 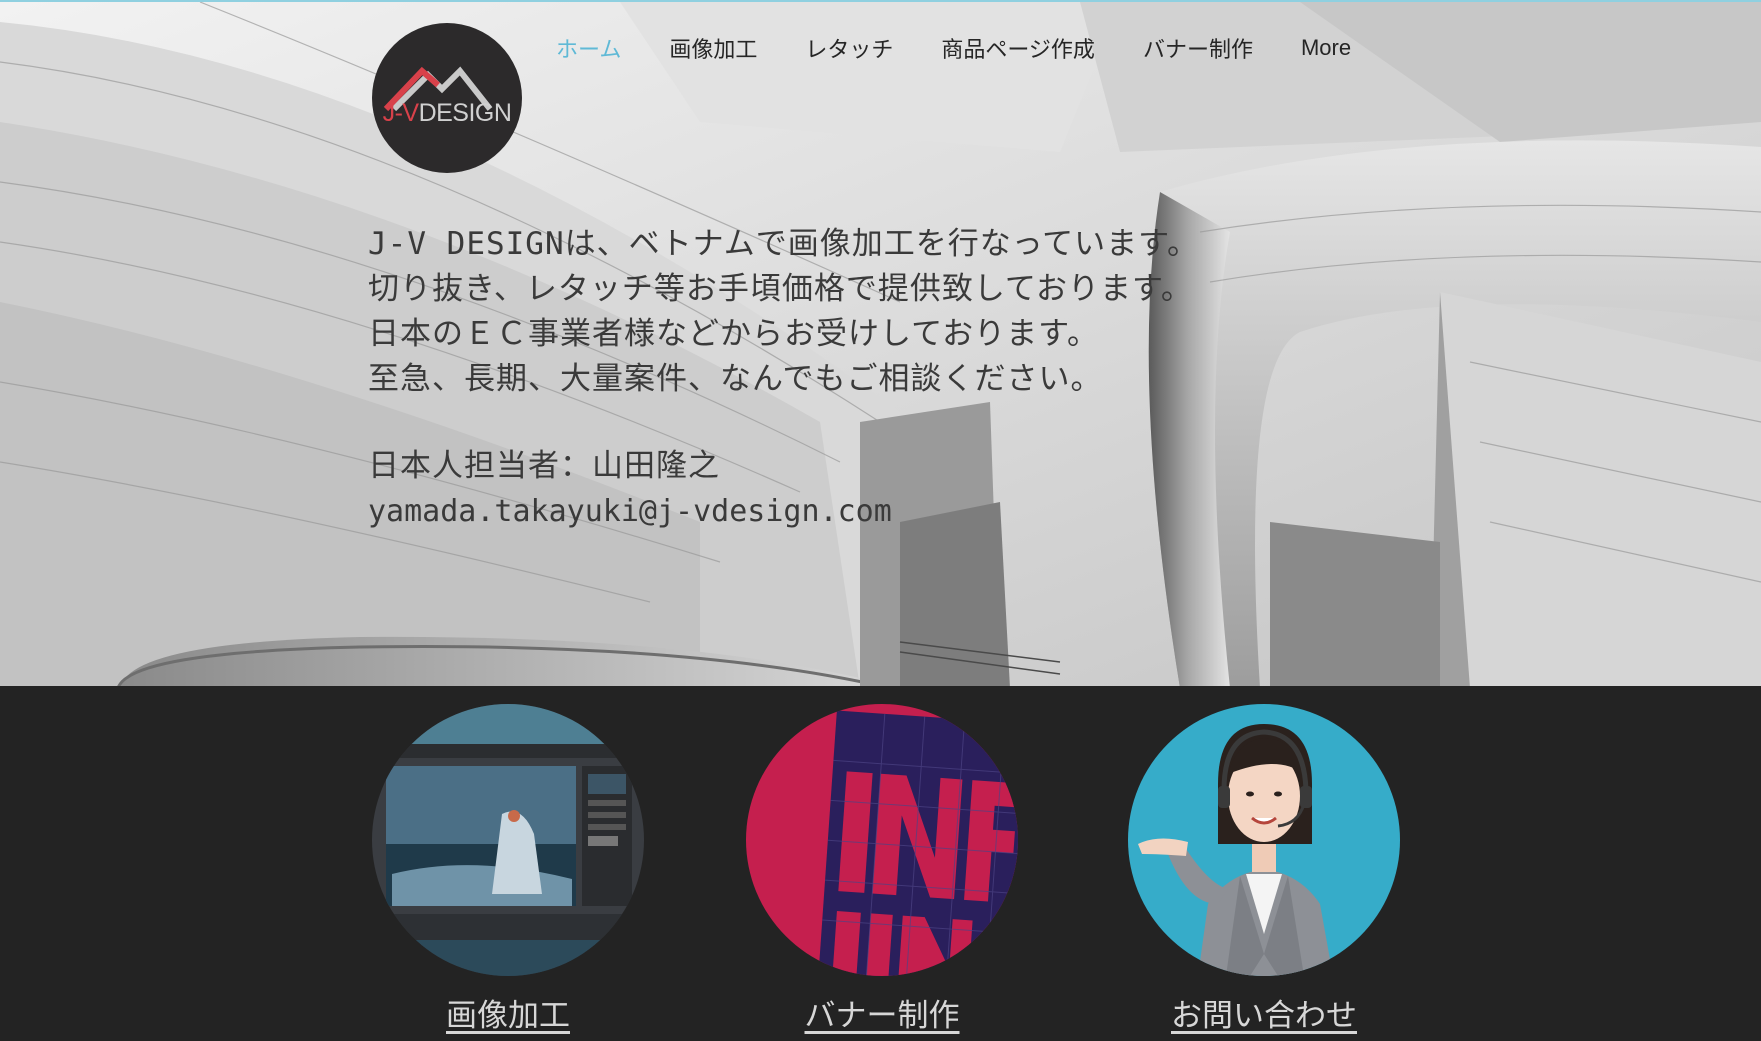 I want to click on intro-line: 至急、長期、大量案件、なんでもご相談ください。, so click(x=735, y=379).